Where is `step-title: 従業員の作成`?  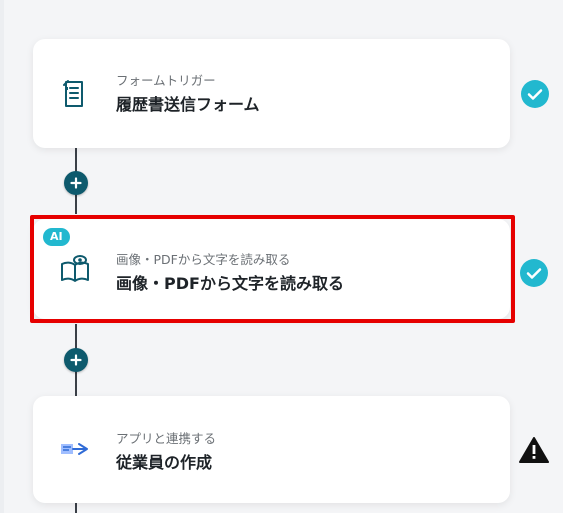
step-title: 従業員の作成 is located at coordinates (164, 462).